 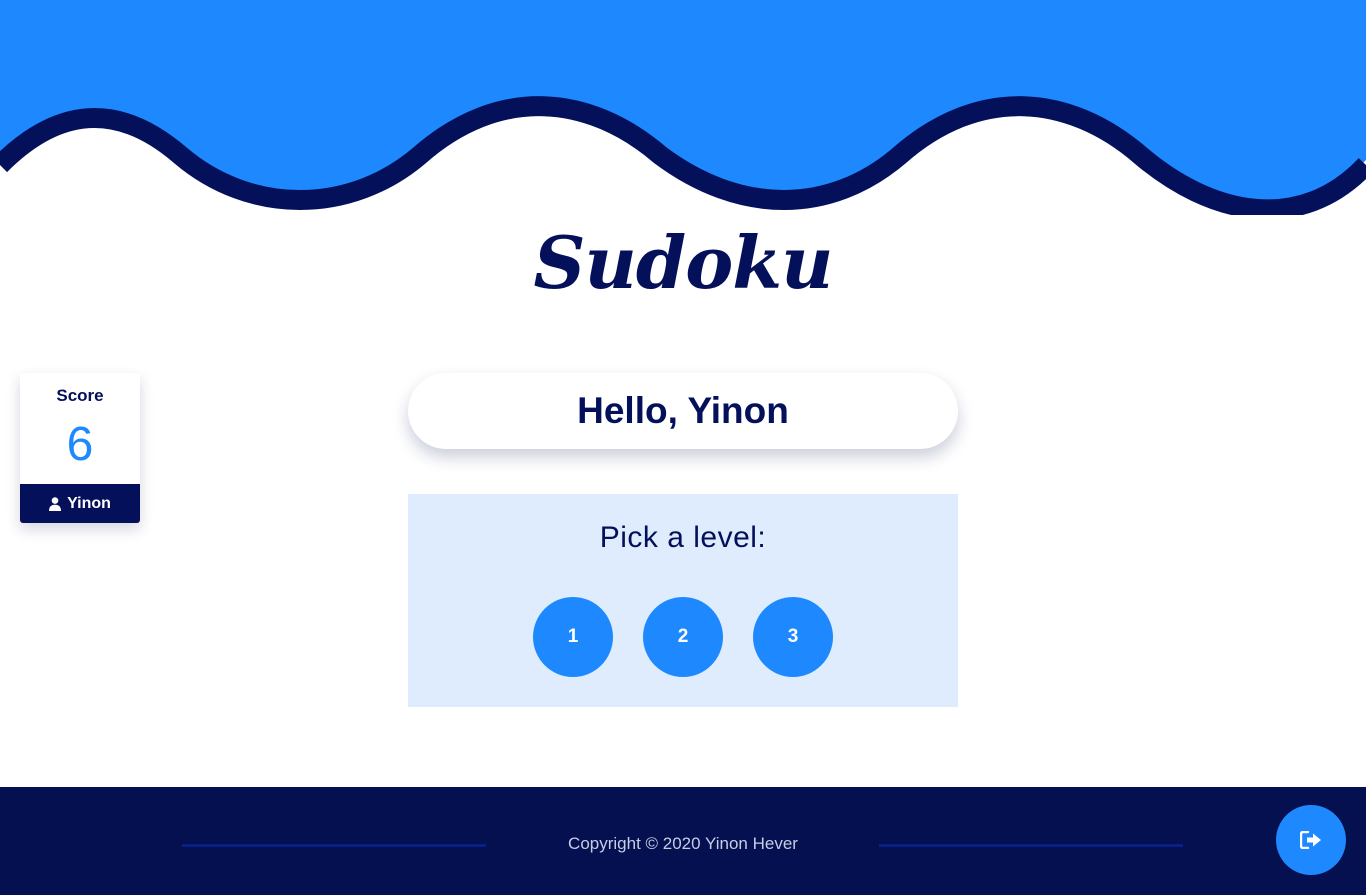 I want to click on sign-out-icon, so click(x=1310, y=840).